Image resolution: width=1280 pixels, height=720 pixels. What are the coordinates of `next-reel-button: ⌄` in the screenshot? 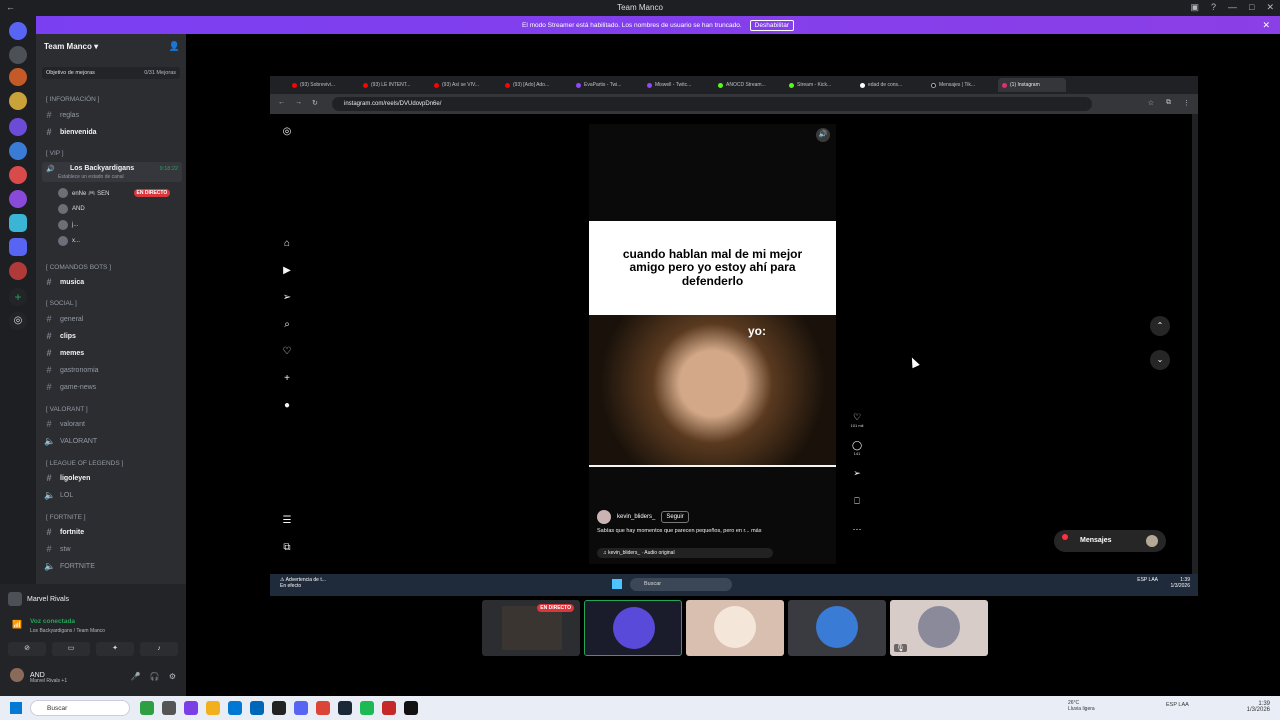 It's located at (1160, 360).